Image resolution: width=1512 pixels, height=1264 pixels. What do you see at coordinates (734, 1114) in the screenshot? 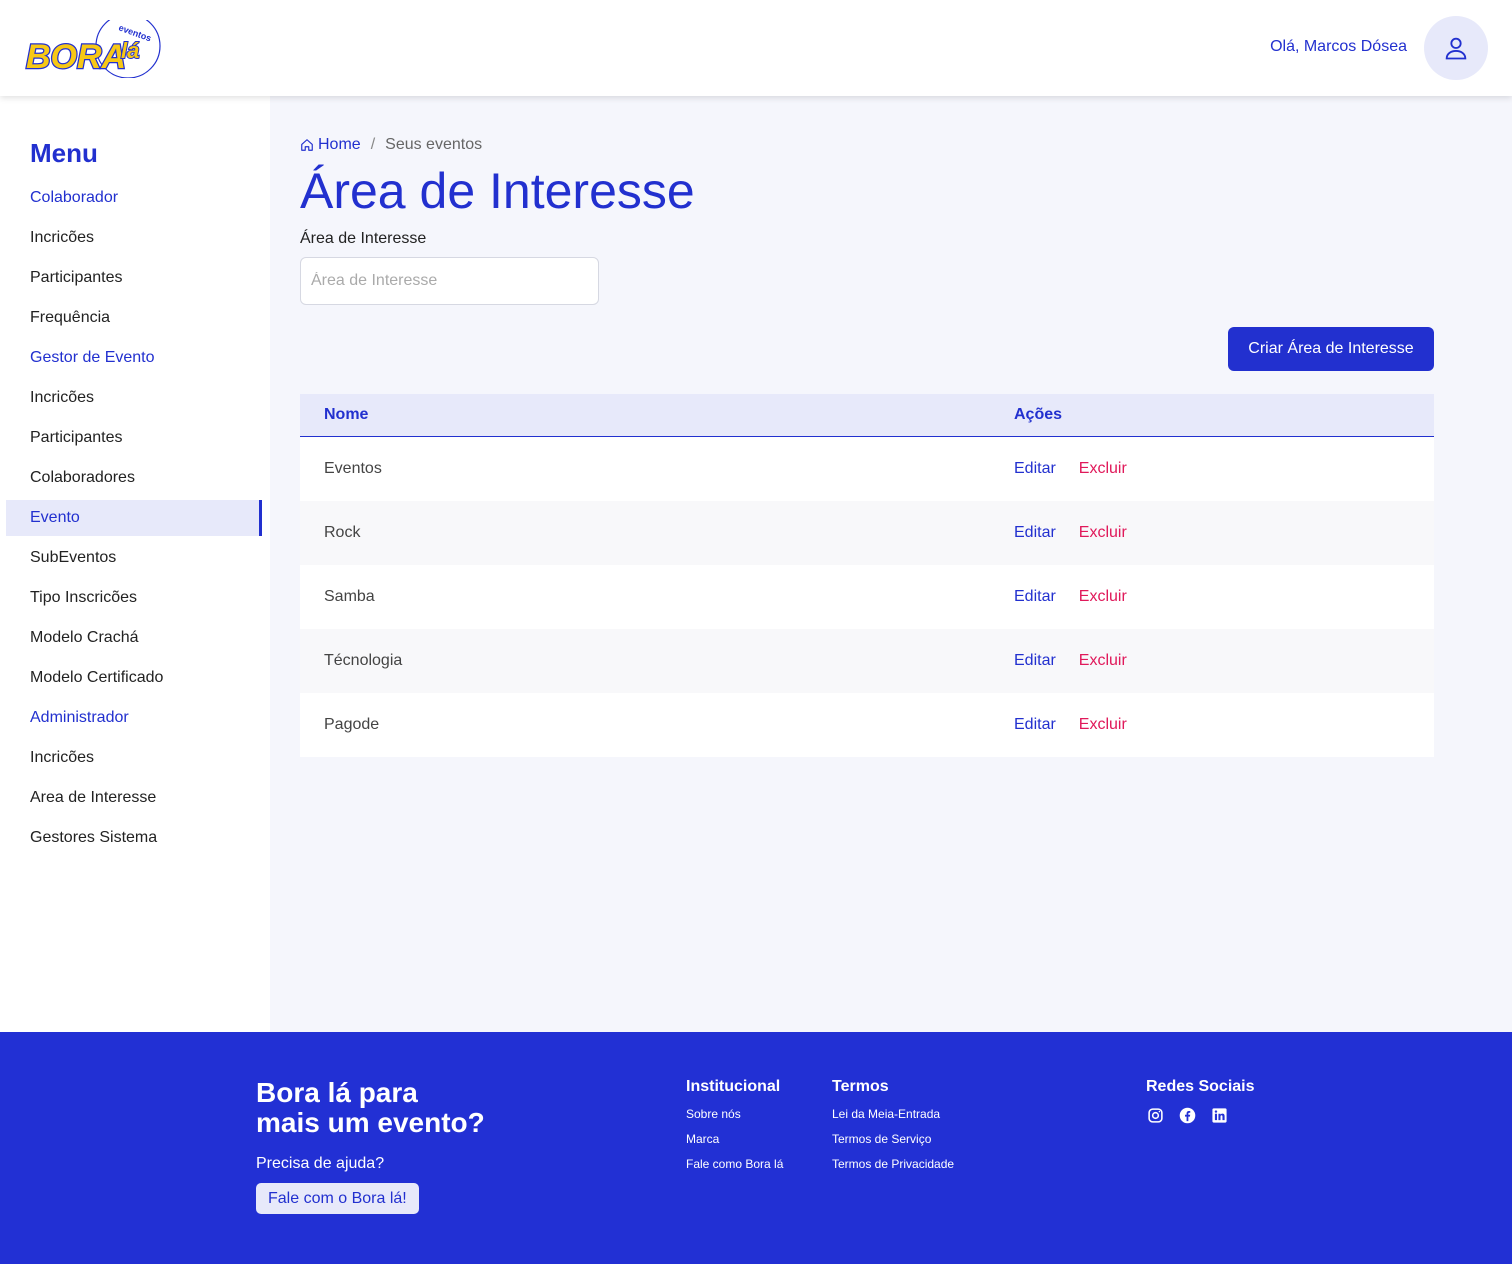
I see `footer-link-sobre-nos: Sobre nós` at bounding box center [734, 1114].